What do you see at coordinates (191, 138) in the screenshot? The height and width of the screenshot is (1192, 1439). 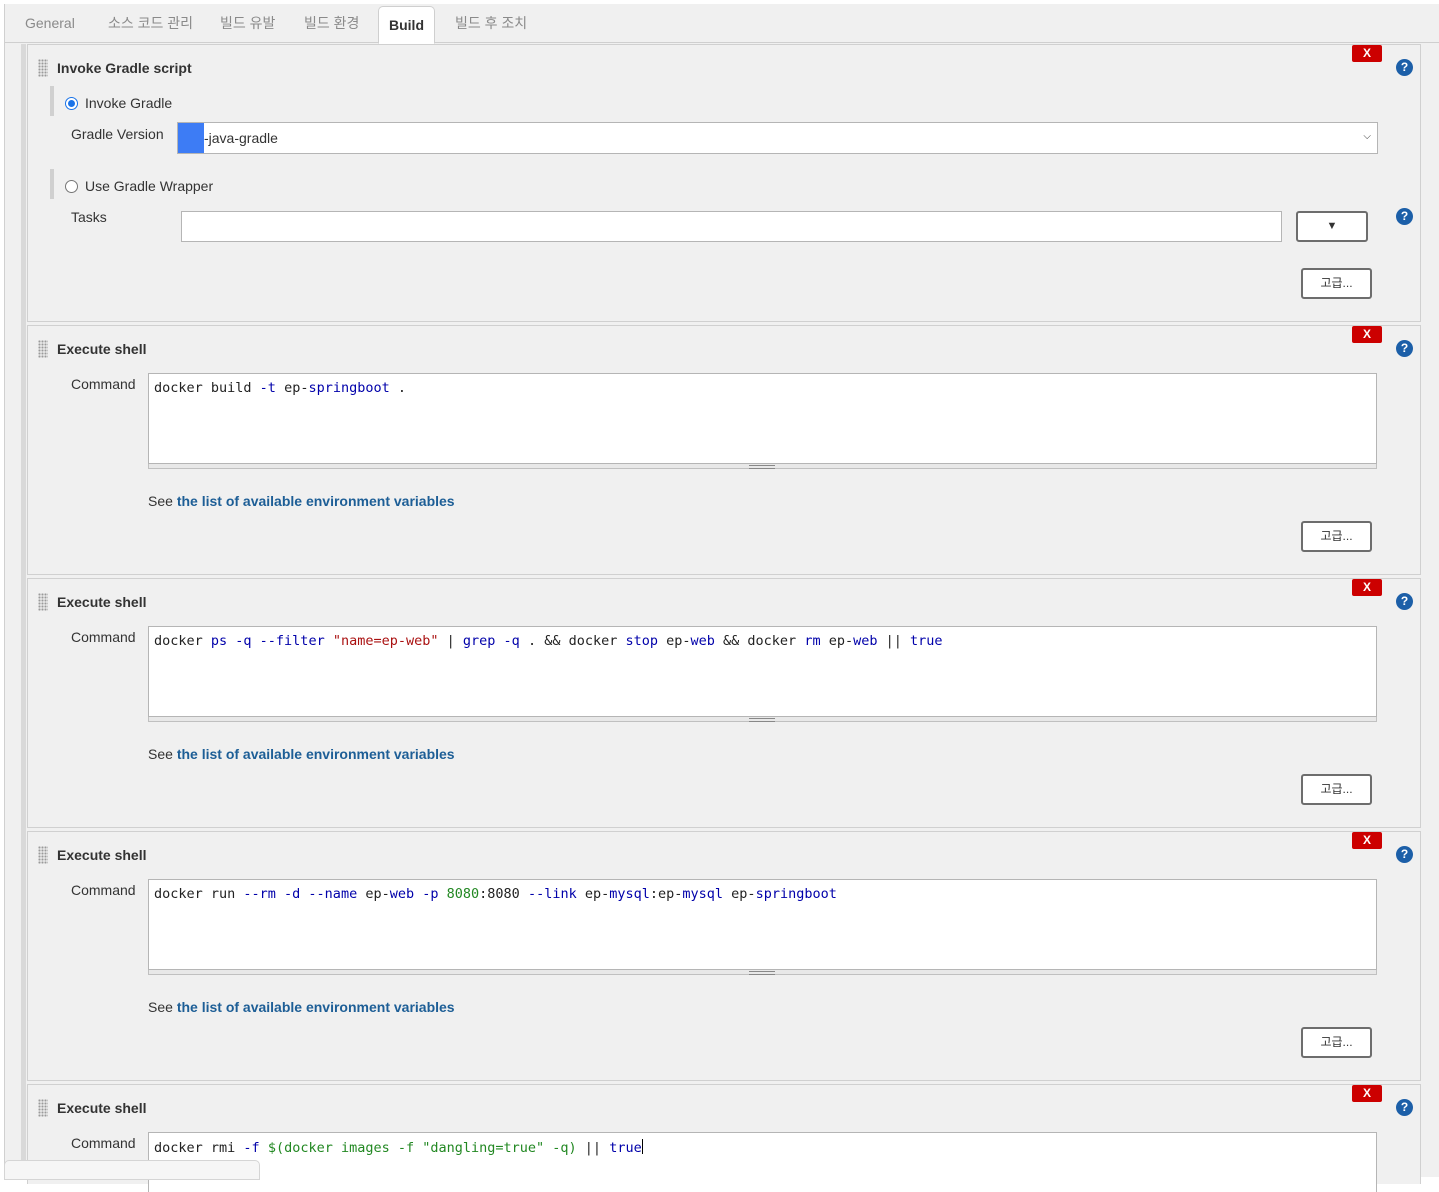 I see `selection-highlight` at bounding box center [191, 138].